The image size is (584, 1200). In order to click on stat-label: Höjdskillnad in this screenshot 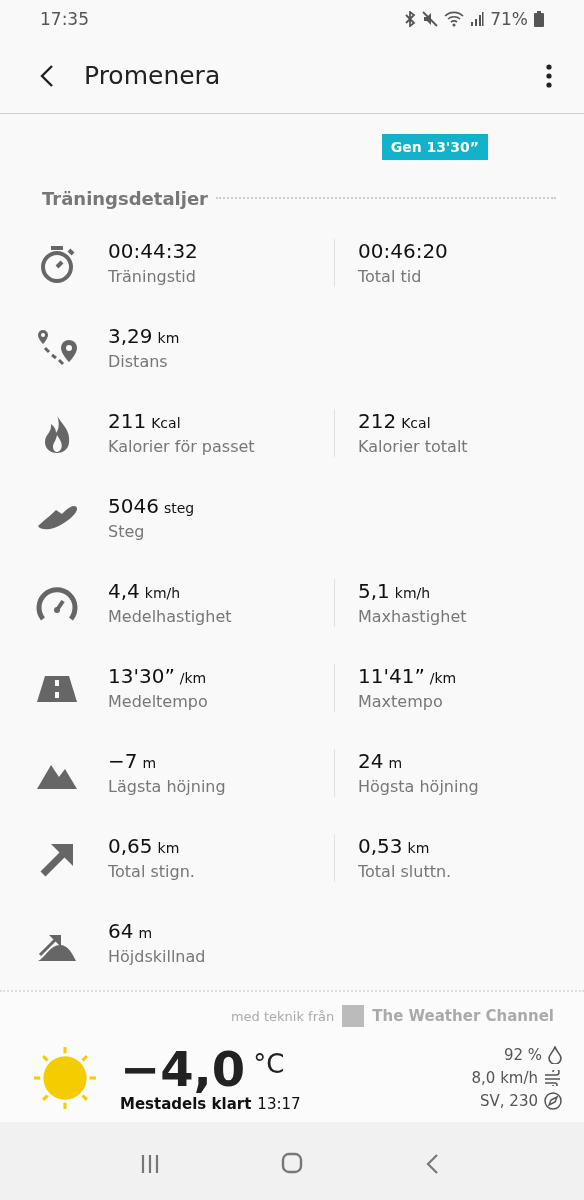, I will do `click(157, 956)`.